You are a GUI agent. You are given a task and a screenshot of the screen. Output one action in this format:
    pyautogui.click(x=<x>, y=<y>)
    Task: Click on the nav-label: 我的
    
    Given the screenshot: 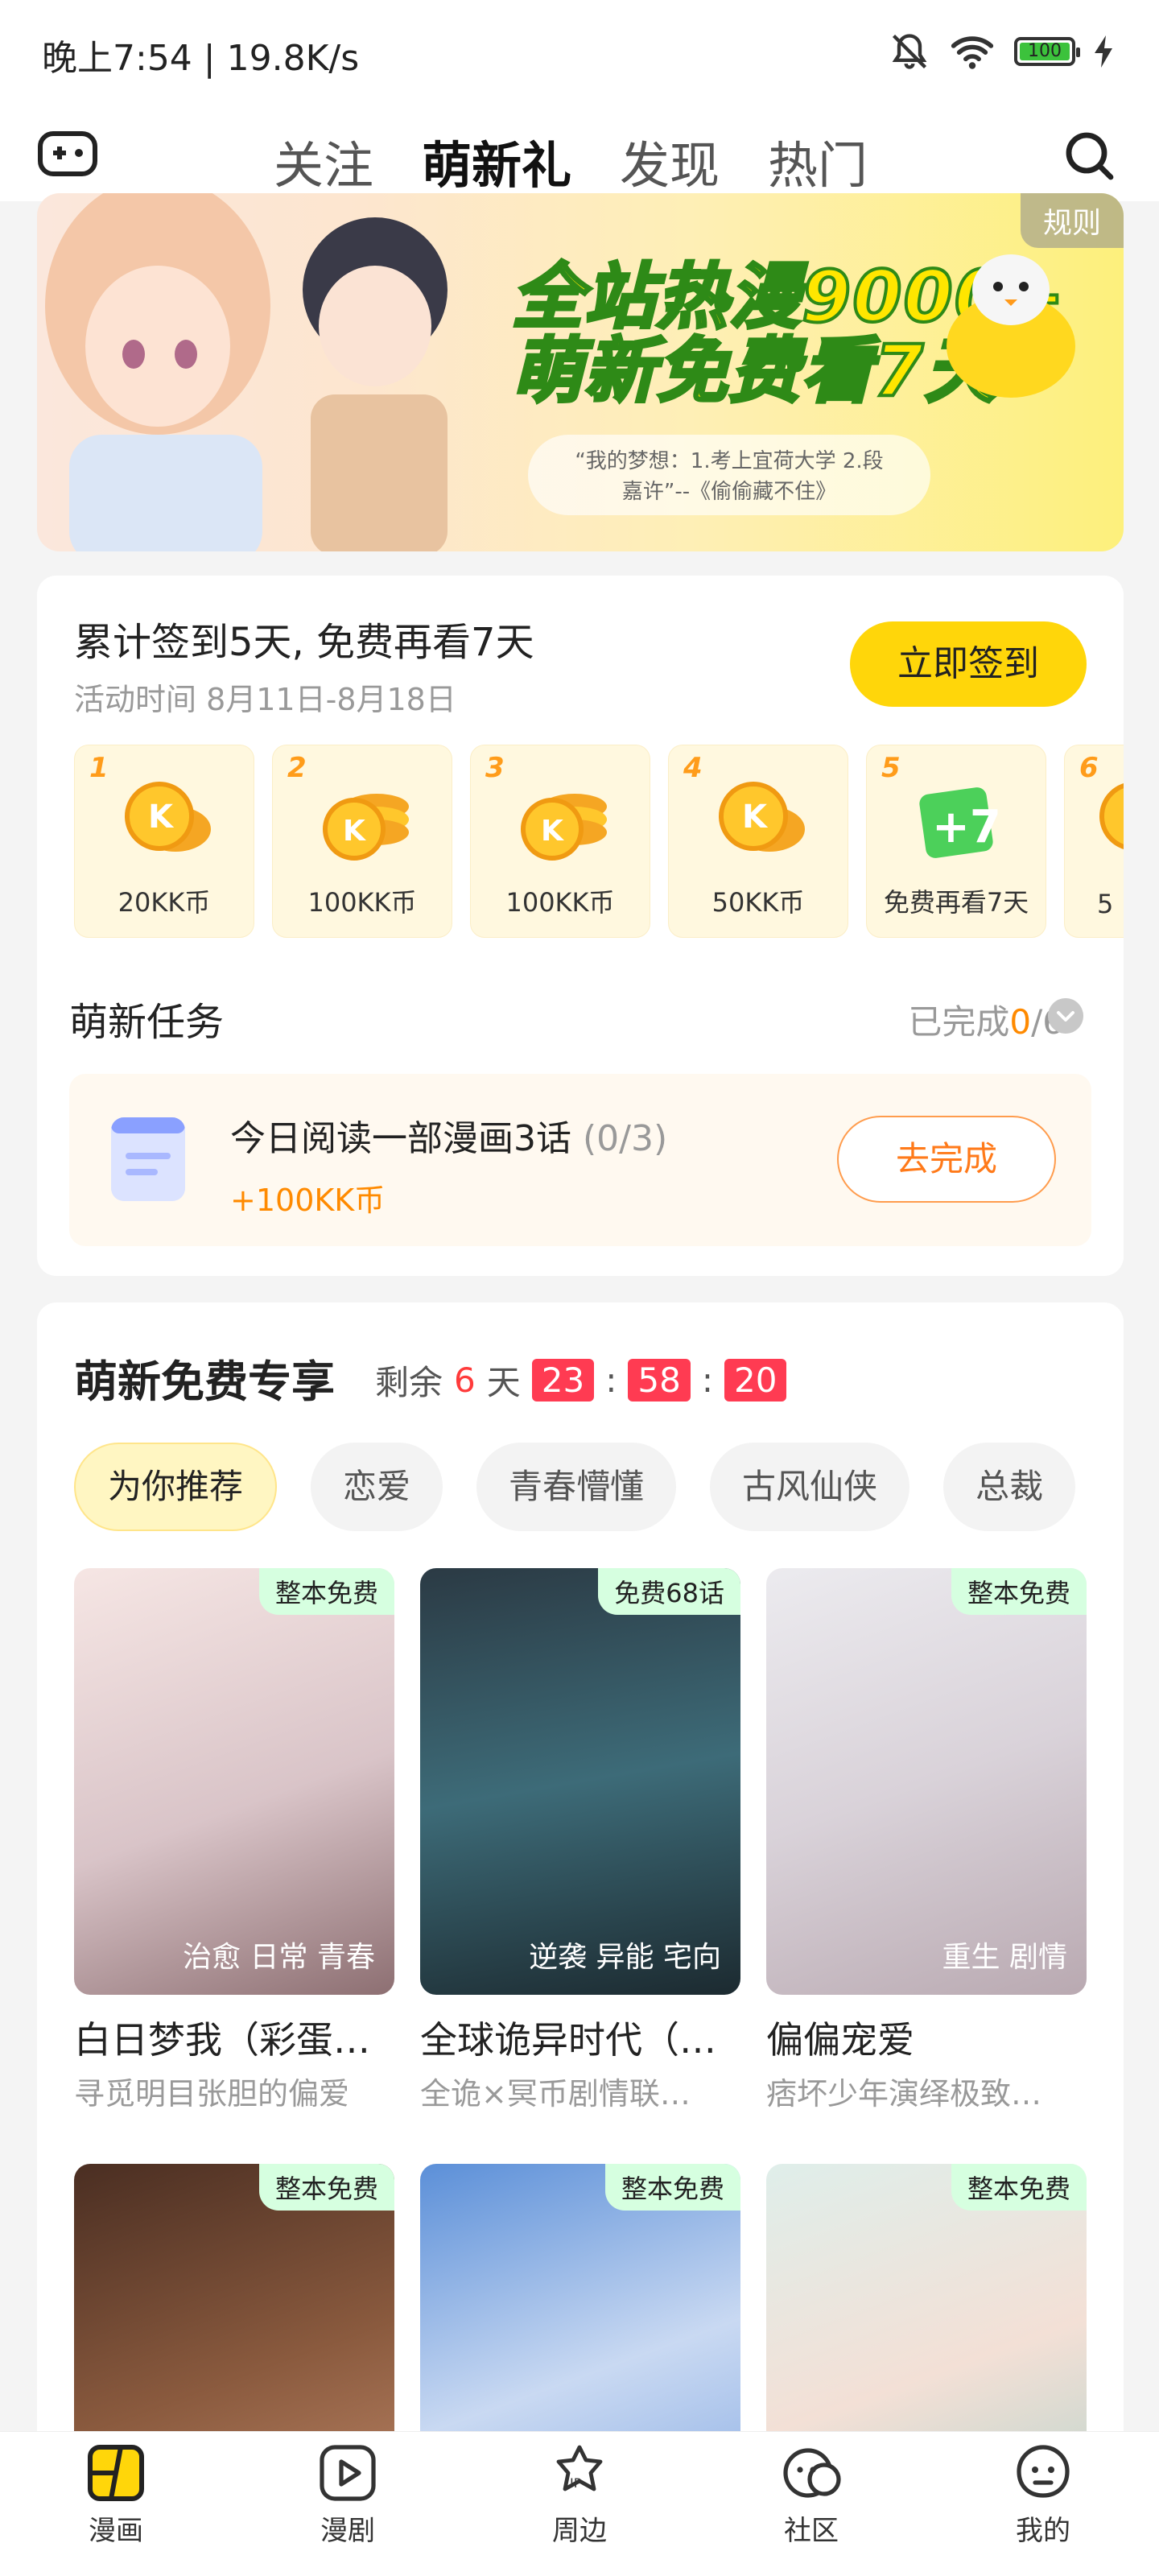 What is the action you would take?
    pyautogui.click(x=1043, y=2531)
    